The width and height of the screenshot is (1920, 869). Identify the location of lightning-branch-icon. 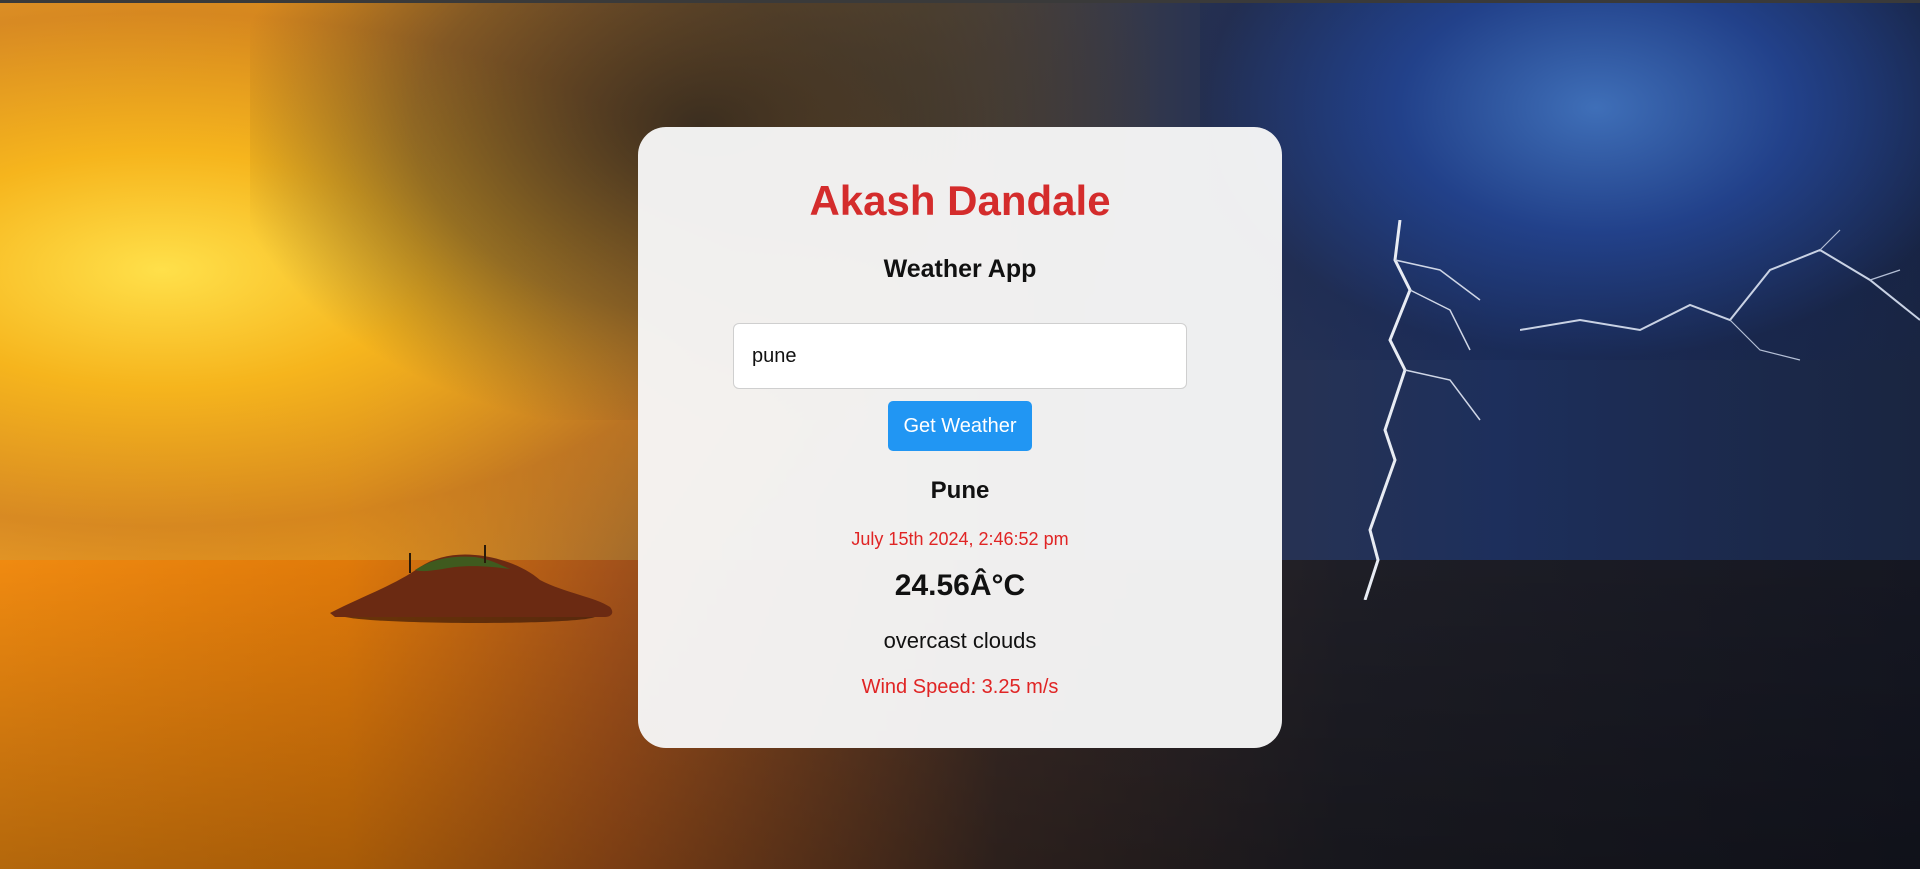
(1720, 295).